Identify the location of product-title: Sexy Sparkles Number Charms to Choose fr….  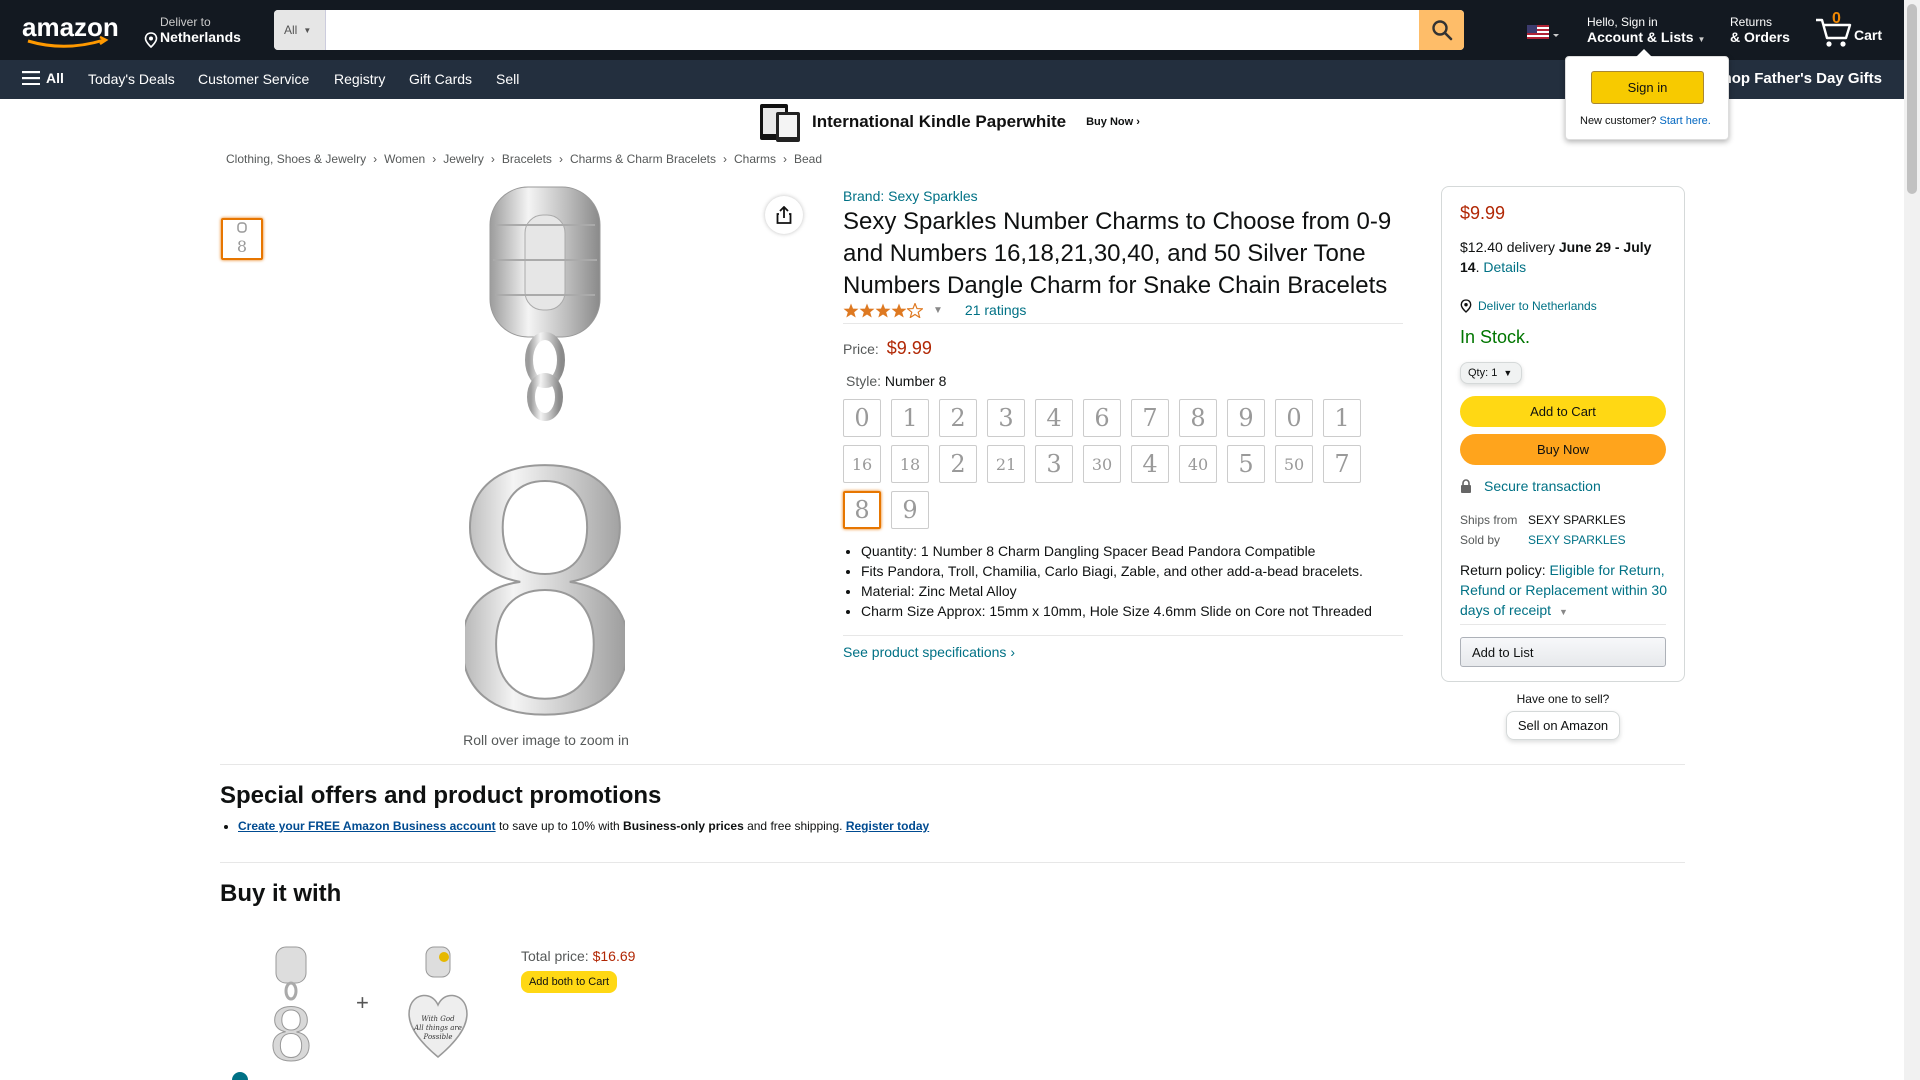
(1117, 253).